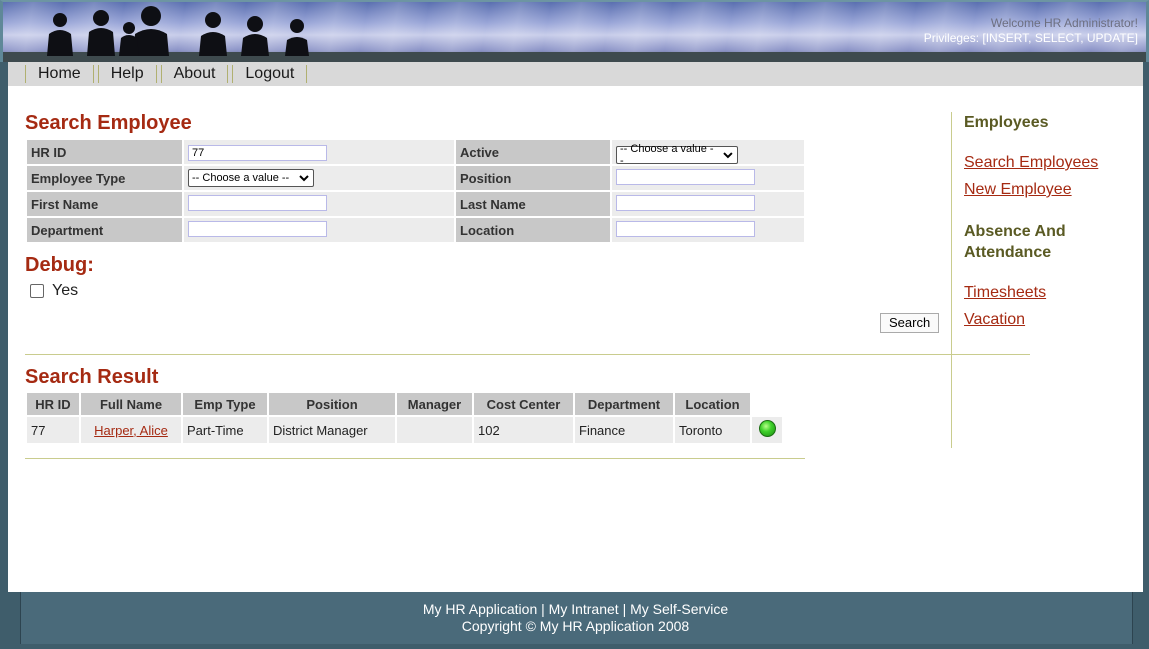 This screenshot has height=649, width=1149. I want to click on debug-option: Yes, so click(54, 291).